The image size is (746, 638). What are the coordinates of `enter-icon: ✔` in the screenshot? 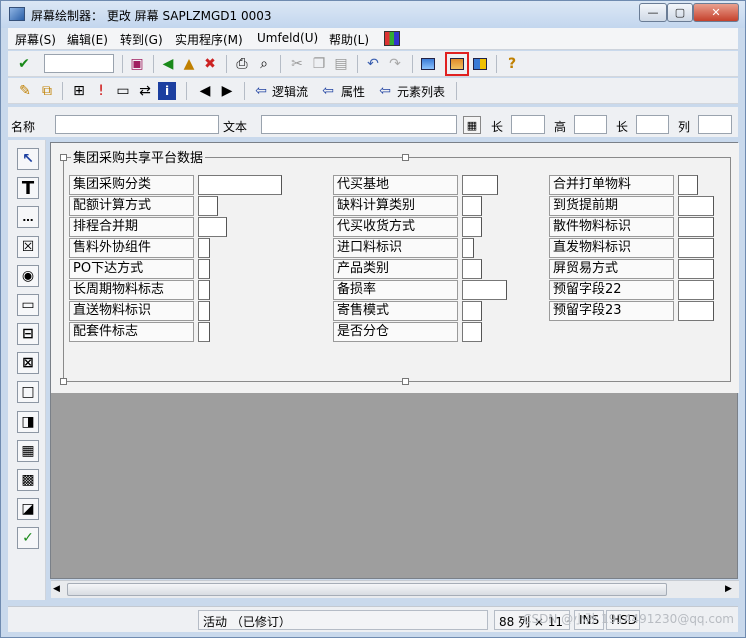 It's located at (24, 64).